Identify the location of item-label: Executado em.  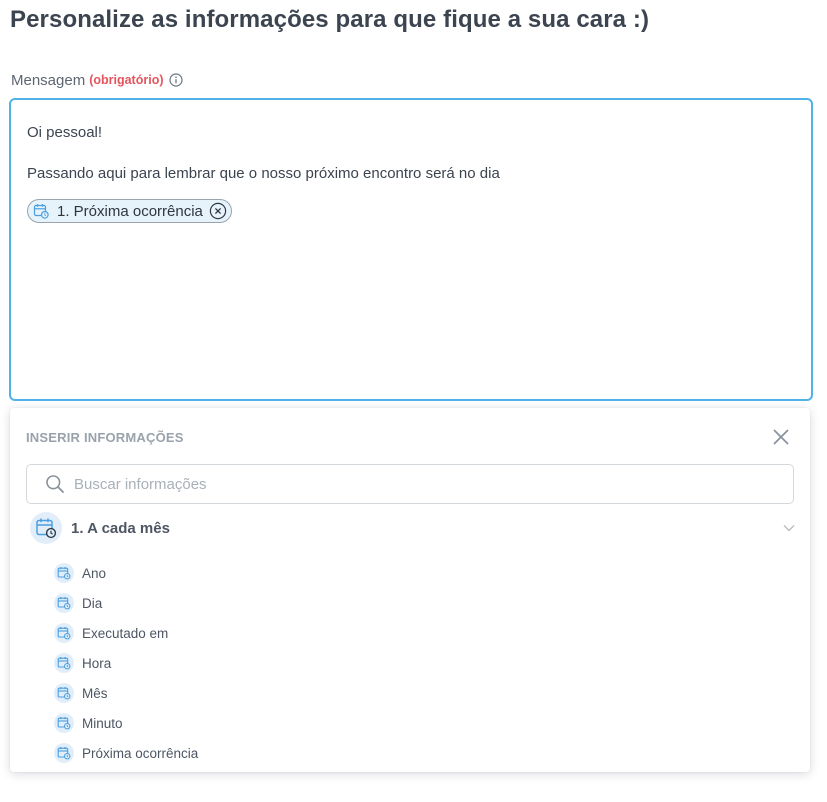
(125, 633).